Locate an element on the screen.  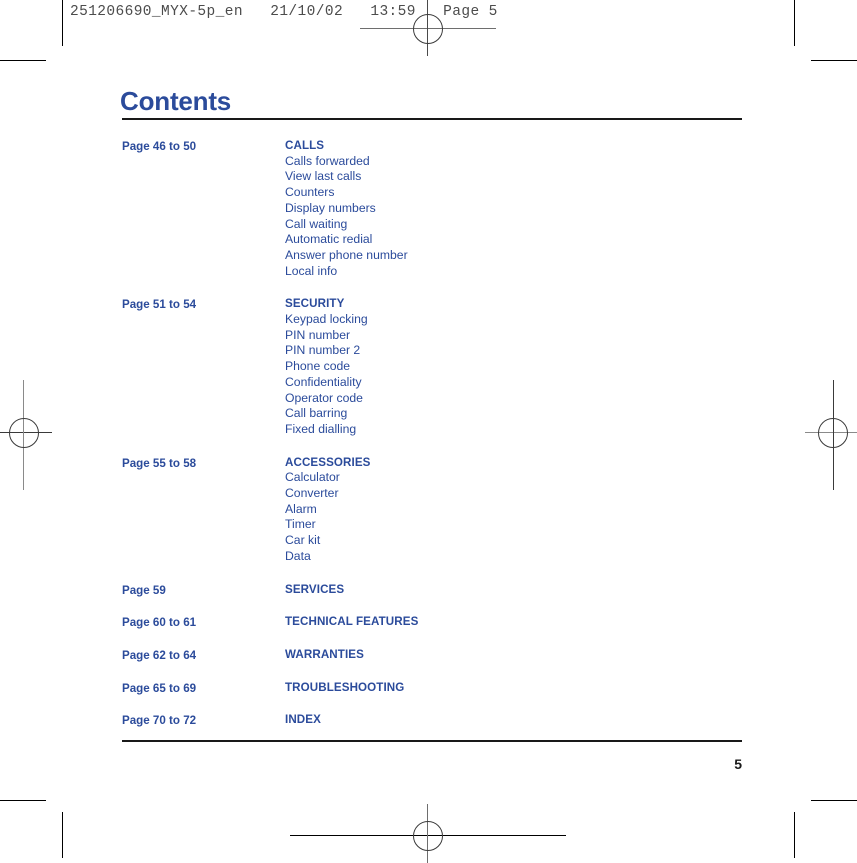
registration-mark-left-icon is located at coordinates (31, 435).